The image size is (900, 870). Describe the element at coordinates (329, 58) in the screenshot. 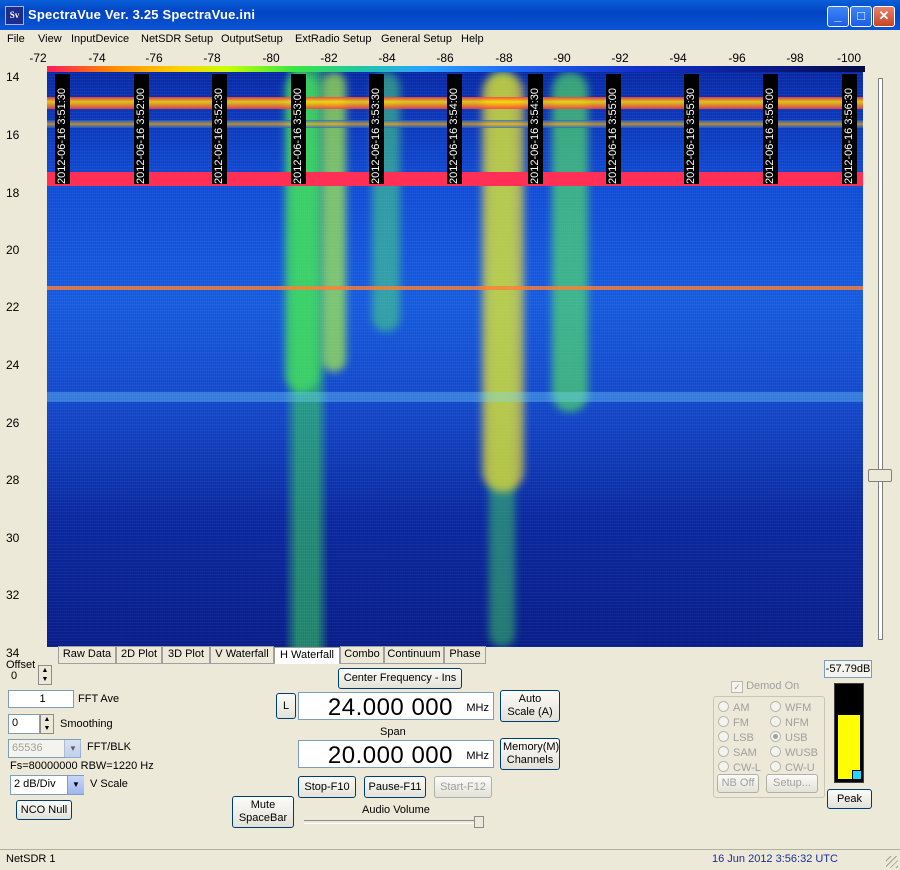

I see `color-scale-tick: -82` at that location.